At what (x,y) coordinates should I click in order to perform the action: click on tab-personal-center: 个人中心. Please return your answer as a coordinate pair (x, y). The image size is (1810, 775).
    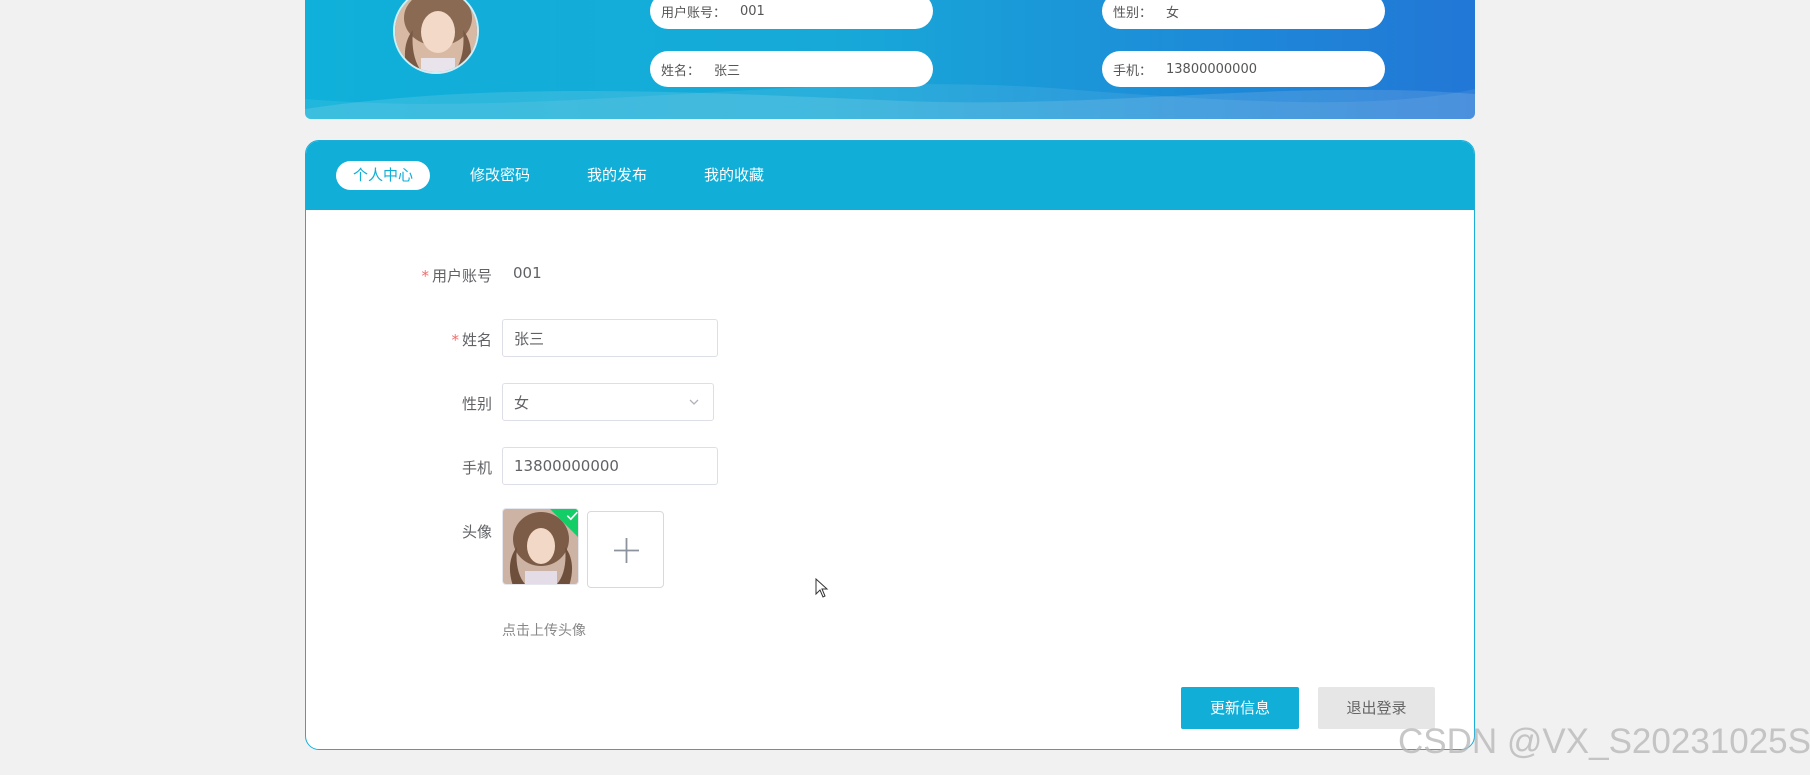
    Looking at the image, I should click on (383, 175).